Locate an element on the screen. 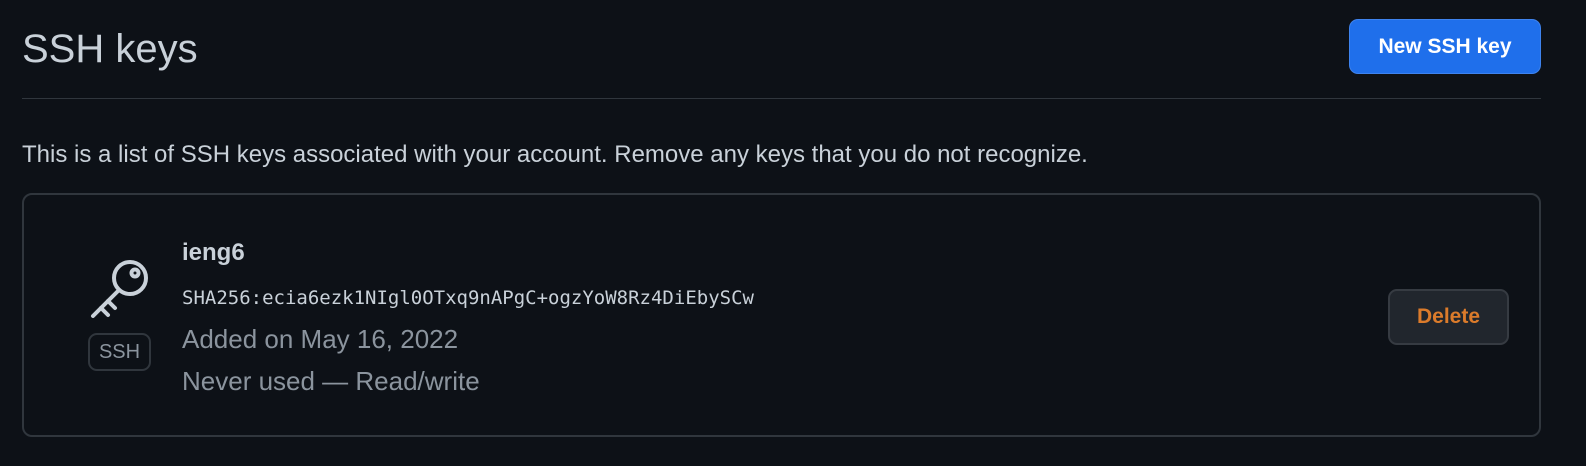 The height and width of the screenshot is (466, 1586). key-added-date: Added on May 16, 2022 is located at coordinates (320, 339).